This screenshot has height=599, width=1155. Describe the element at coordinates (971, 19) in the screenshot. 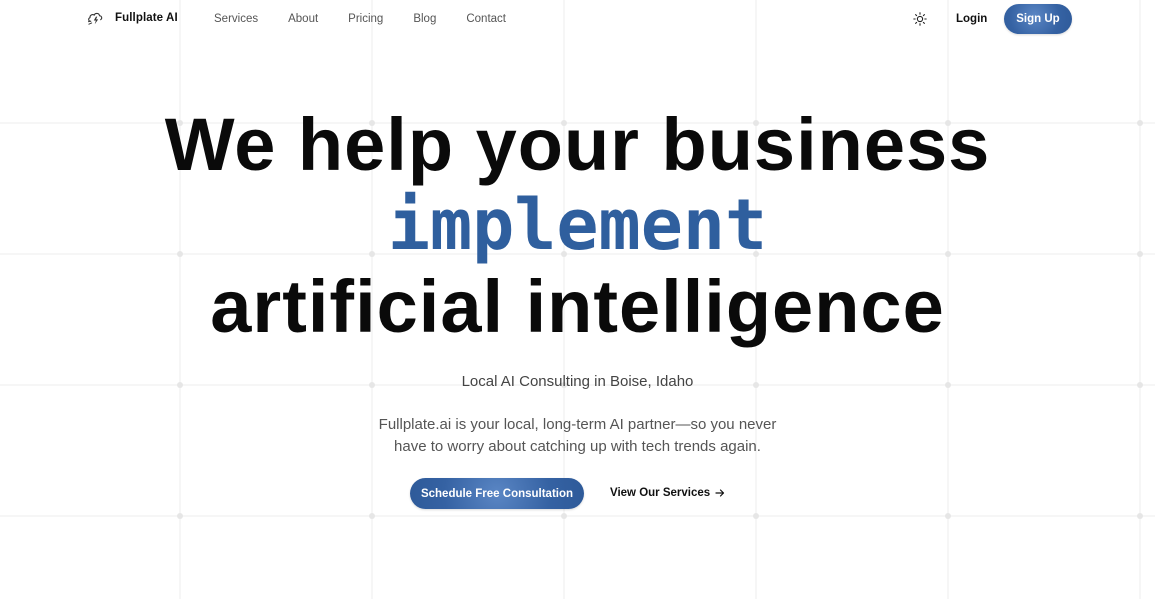

I see `login-link: Login` at that location.